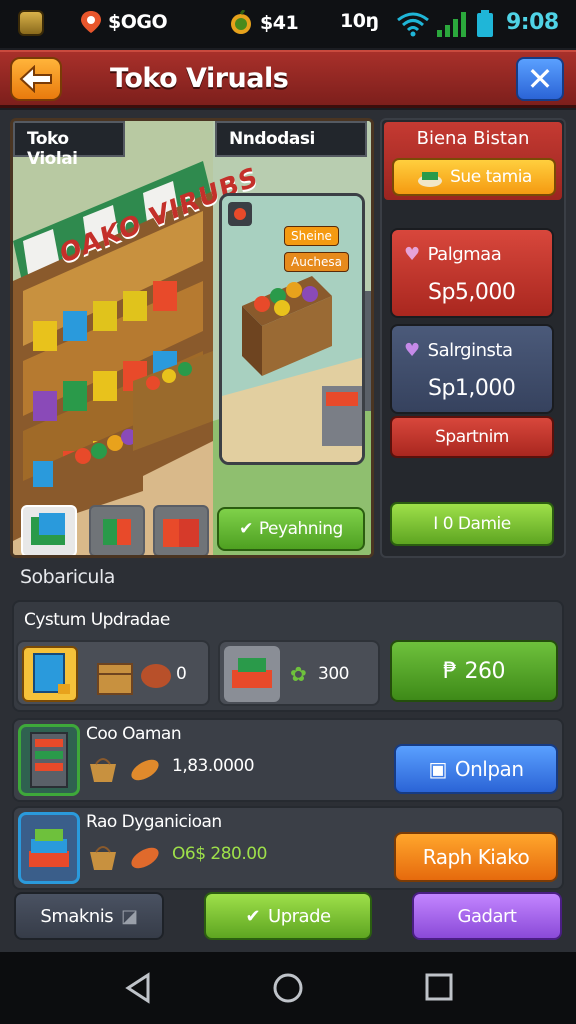 This screenshot has width=576, height=1024. Describe the element at coordinates (472, 388) in the screenshot. I see `price-card-2-value: Sp1,000` at that location.